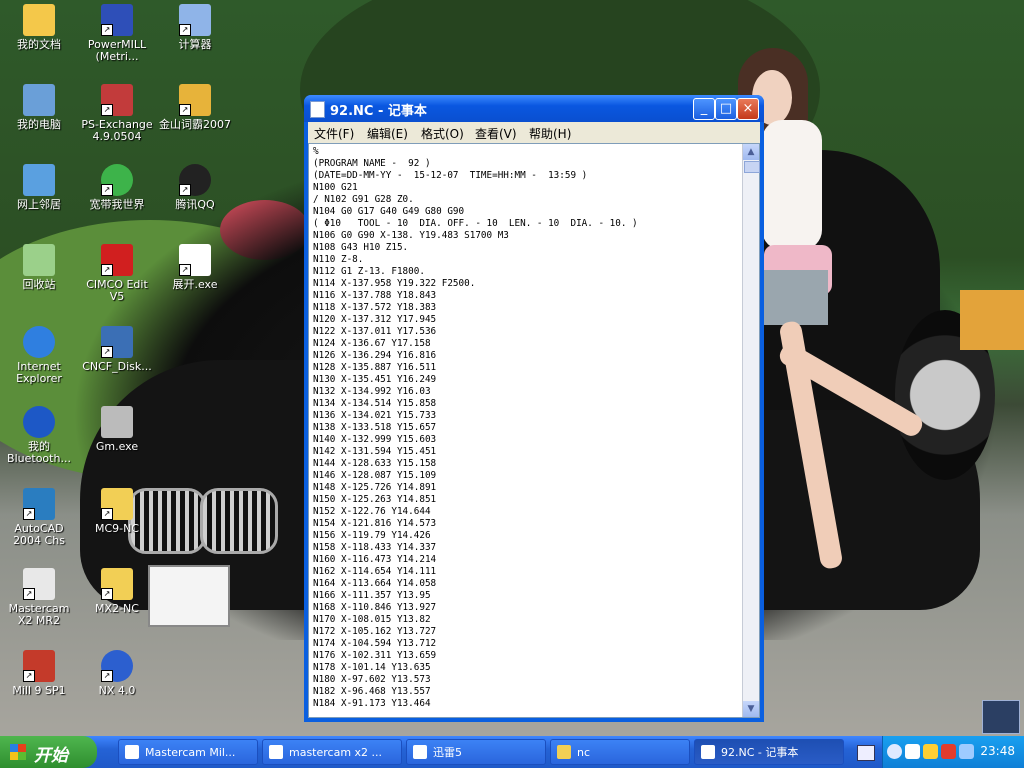  What do you see at coordinates (39, 180) in the screenshot?
I see `network-places-icon` at bounding box center [39, 180].